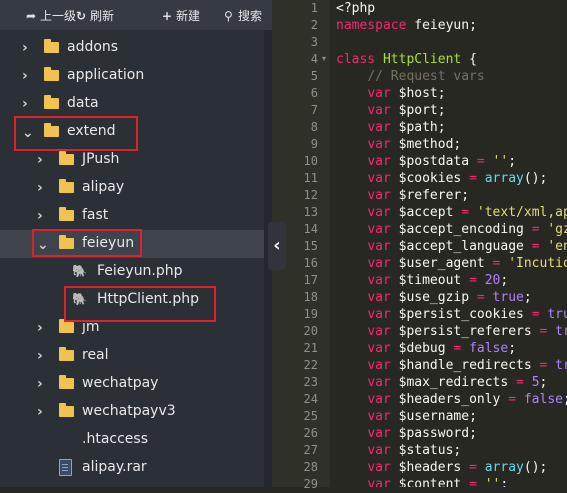 This screenshot has width=567, height=493. Describe the element at coordinates (310, 314) in the screenshot. I see `line-number: 19` at that location.